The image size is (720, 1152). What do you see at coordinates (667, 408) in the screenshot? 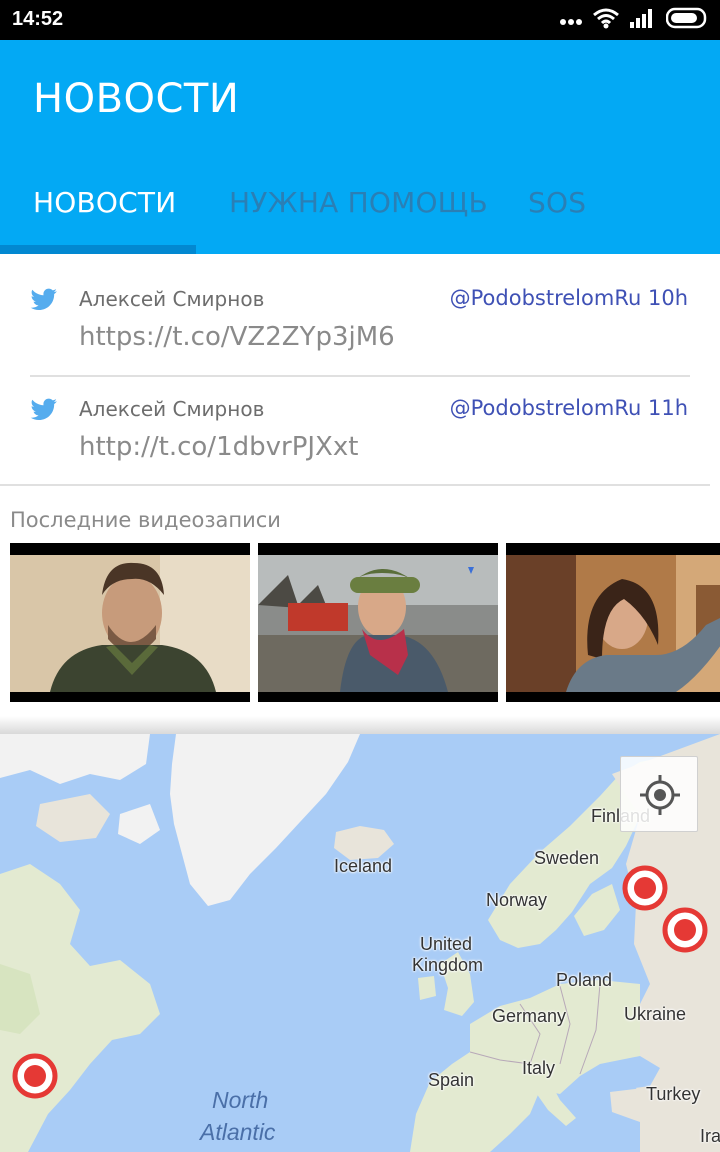
I see `tweet-age: 11h` at bounding box center [667, 408].